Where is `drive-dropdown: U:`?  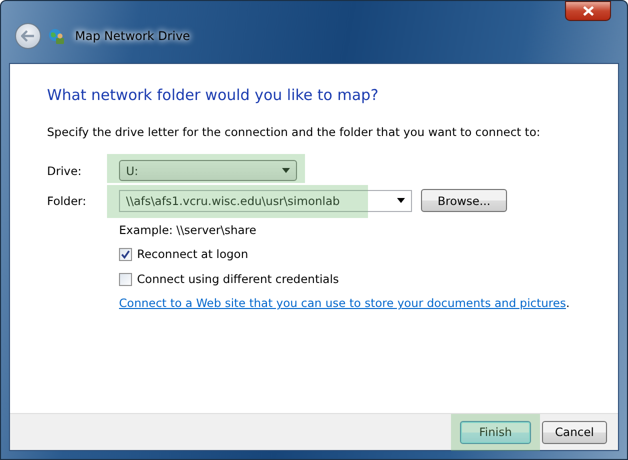
drive-dropdown: U: is located at coordinates (208, 170).